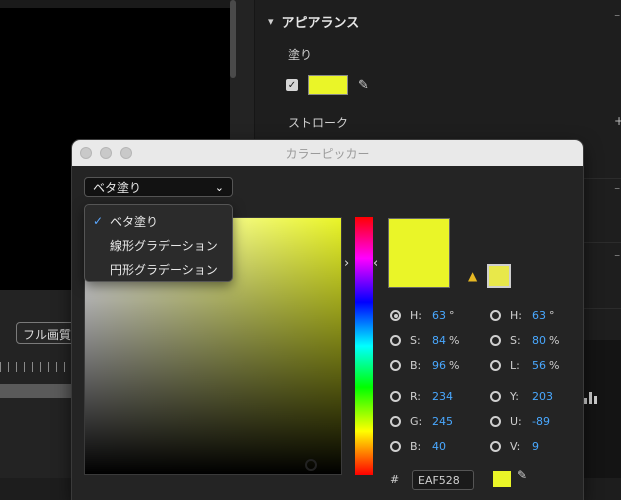  I want to click on yuv-u-radio, so click(495, 421).